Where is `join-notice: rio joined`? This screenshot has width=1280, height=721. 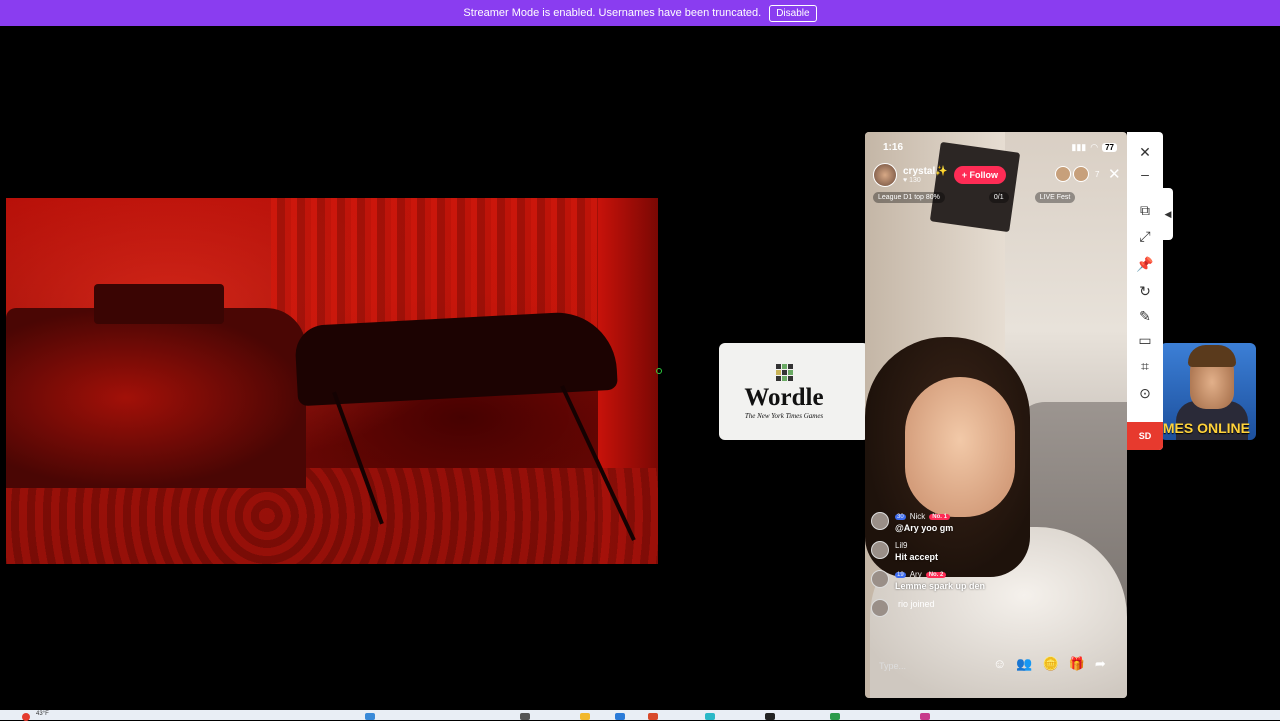 join-notice: rio joined is located at coordinates (991, 608).